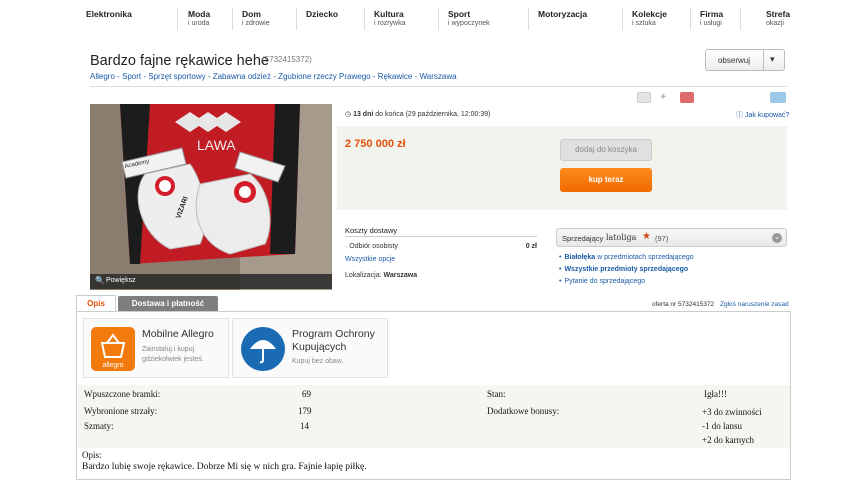 This screenshot has height=480, width=850. Describe the element at coordinates (623, 269) in the screenshot. I see `seller-link-all-items: • Wszystkie przedmioty sprzedającego` at that location.